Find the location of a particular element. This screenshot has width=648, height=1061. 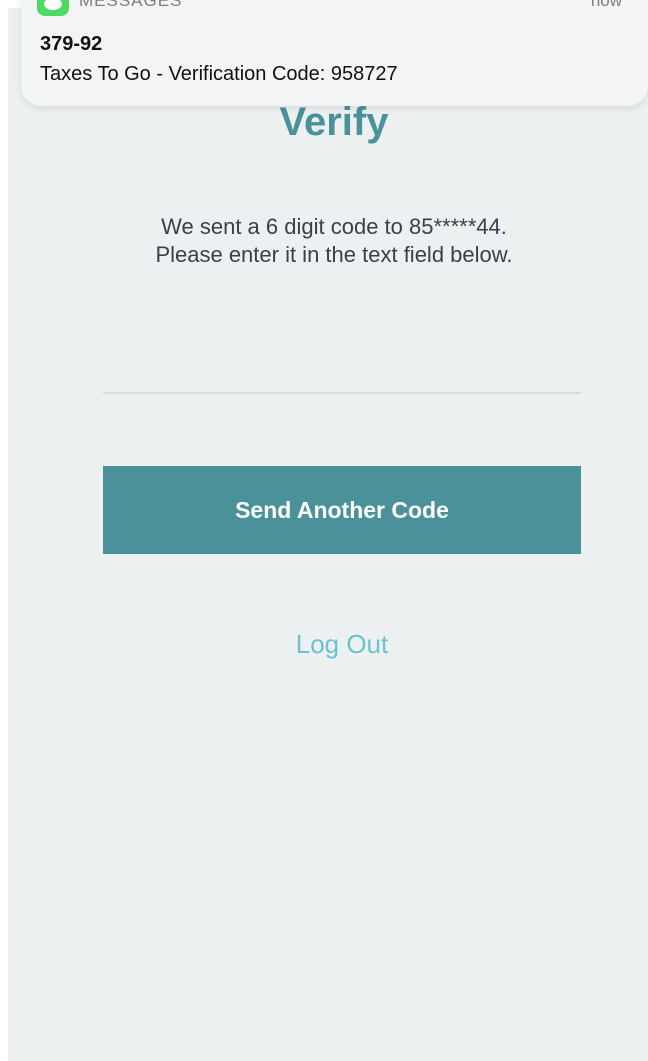

notification-app-name: MESSAGES is located at coordinates (131, 5).